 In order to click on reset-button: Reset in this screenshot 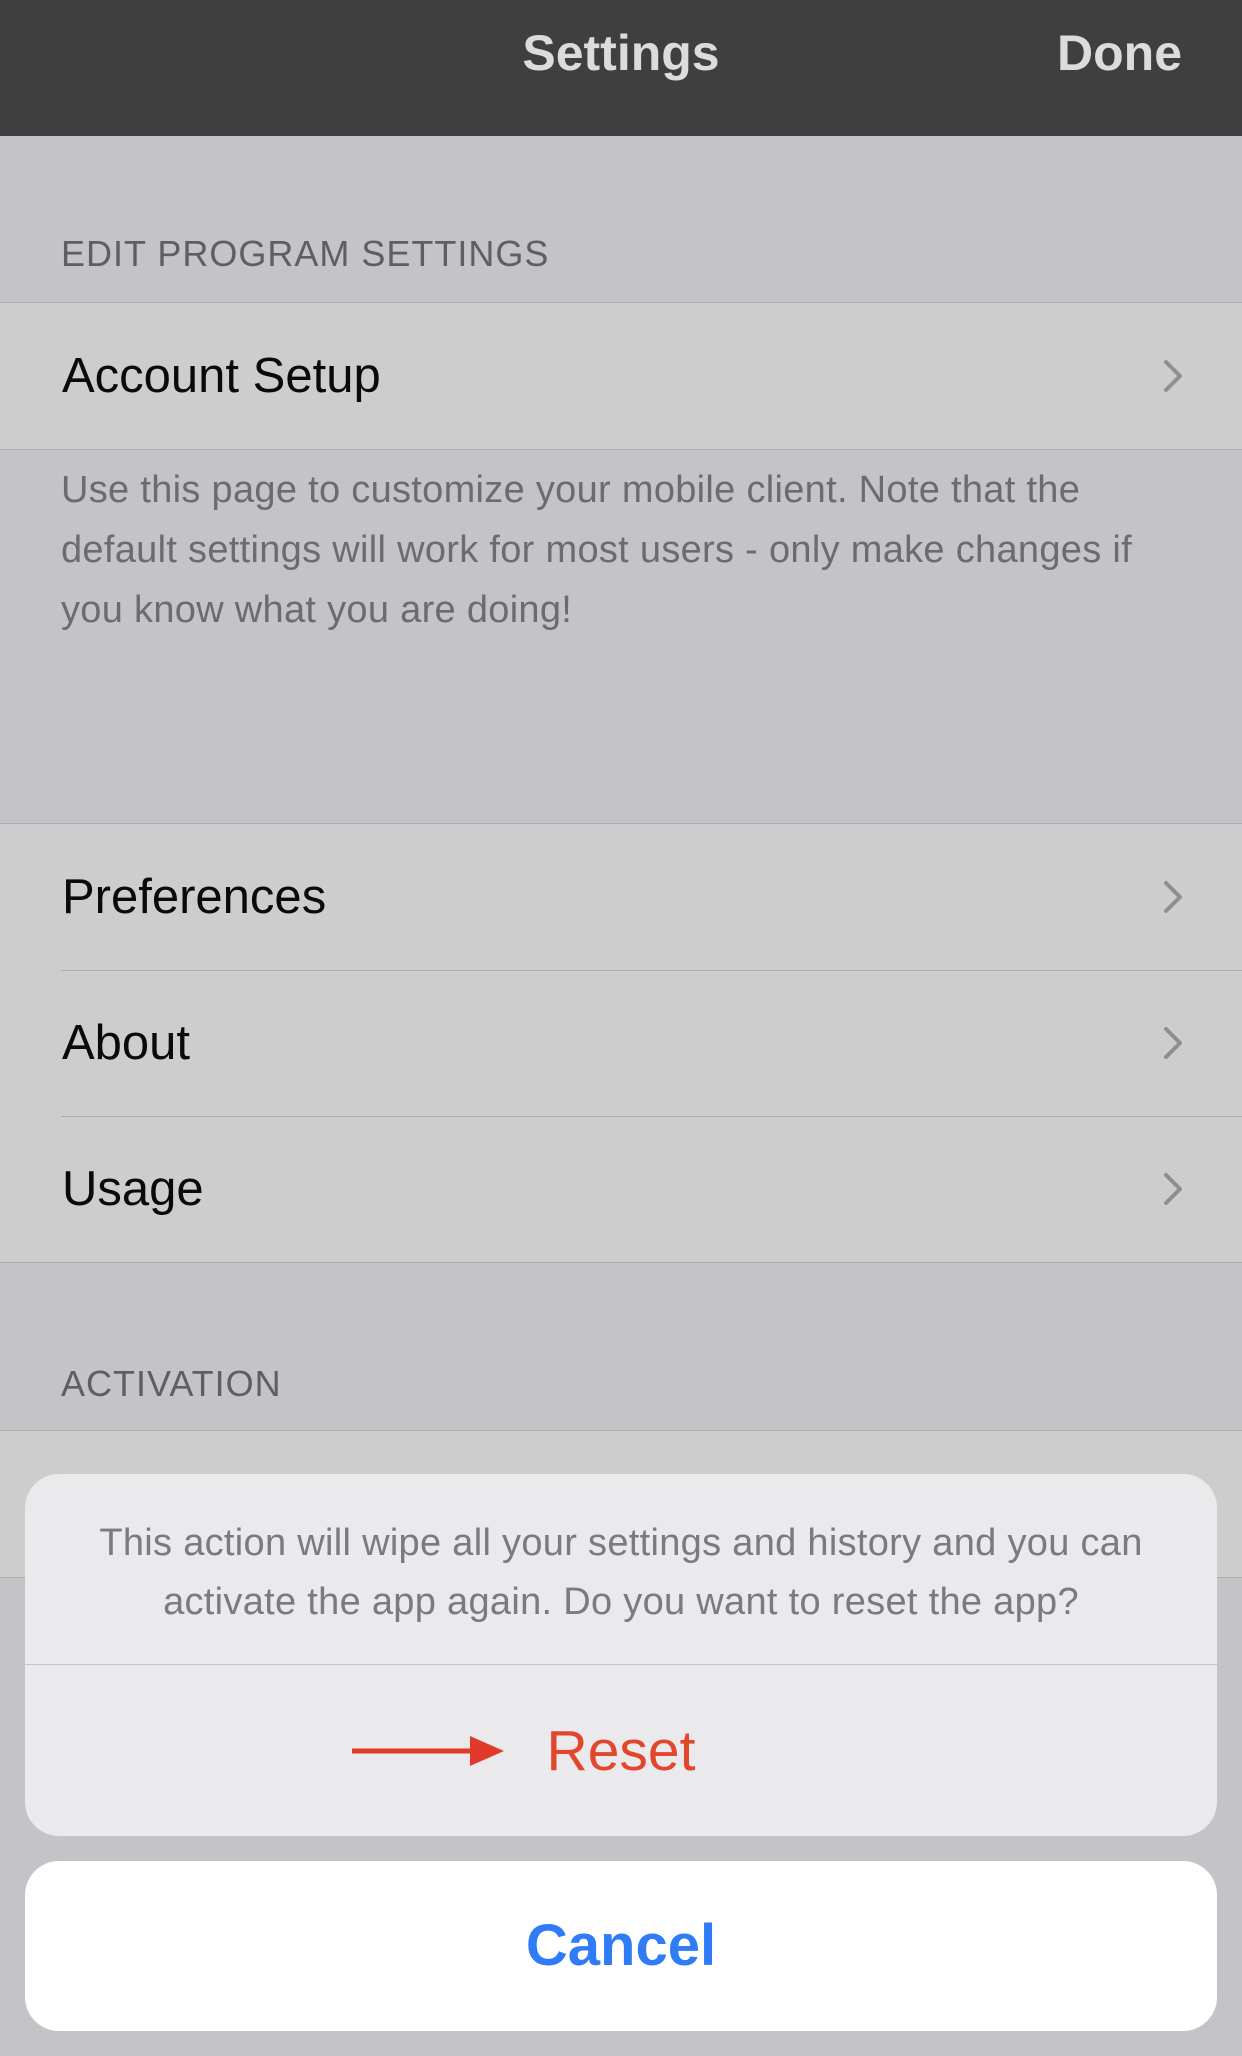, I will do `click(621, 1751)`.